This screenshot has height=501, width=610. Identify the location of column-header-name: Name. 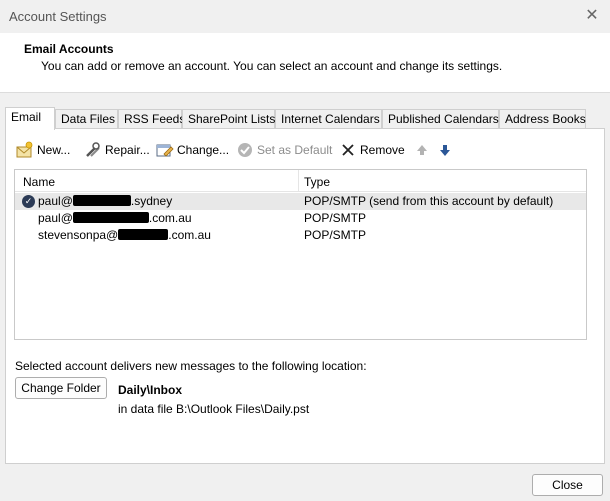
(39, 182).